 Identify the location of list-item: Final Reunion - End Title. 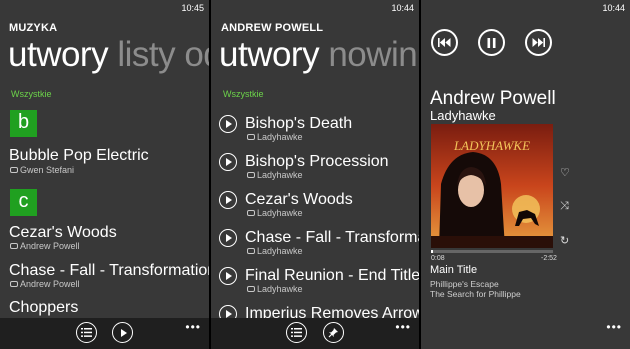
(319, 275).